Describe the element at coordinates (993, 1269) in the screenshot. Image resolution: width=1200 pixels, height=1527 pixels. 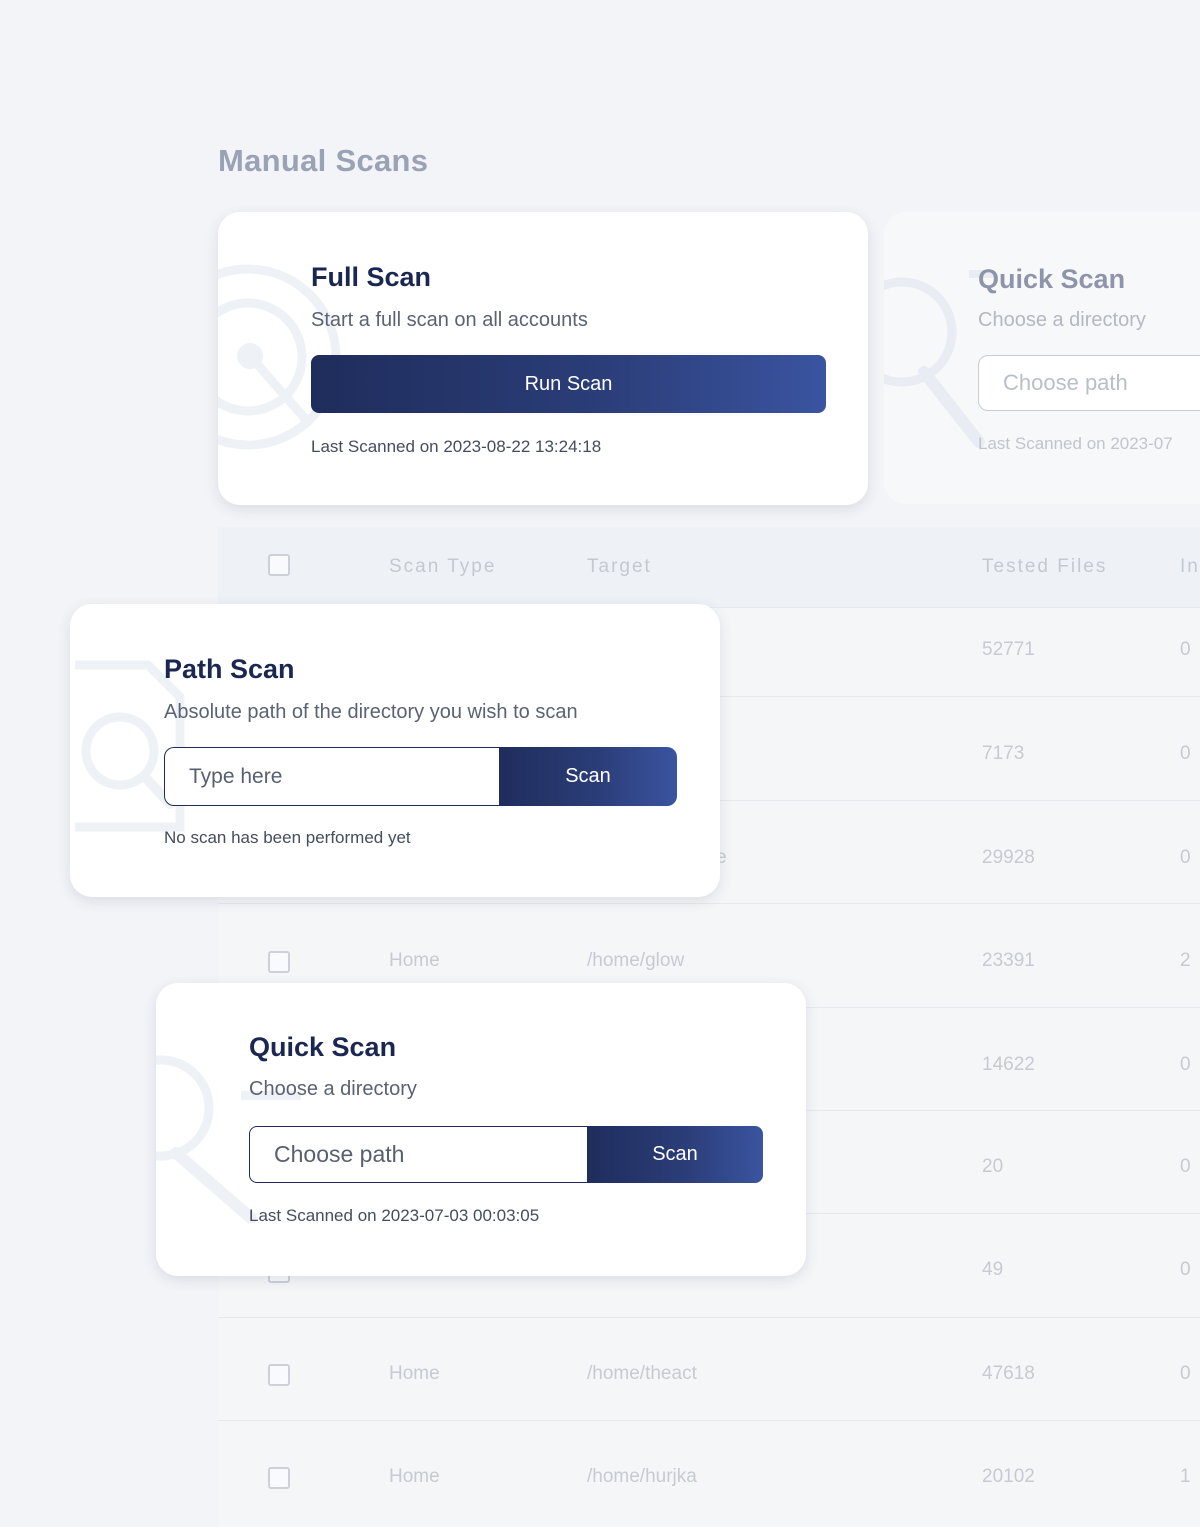
I see `tested-files-cell: 49` at that location.